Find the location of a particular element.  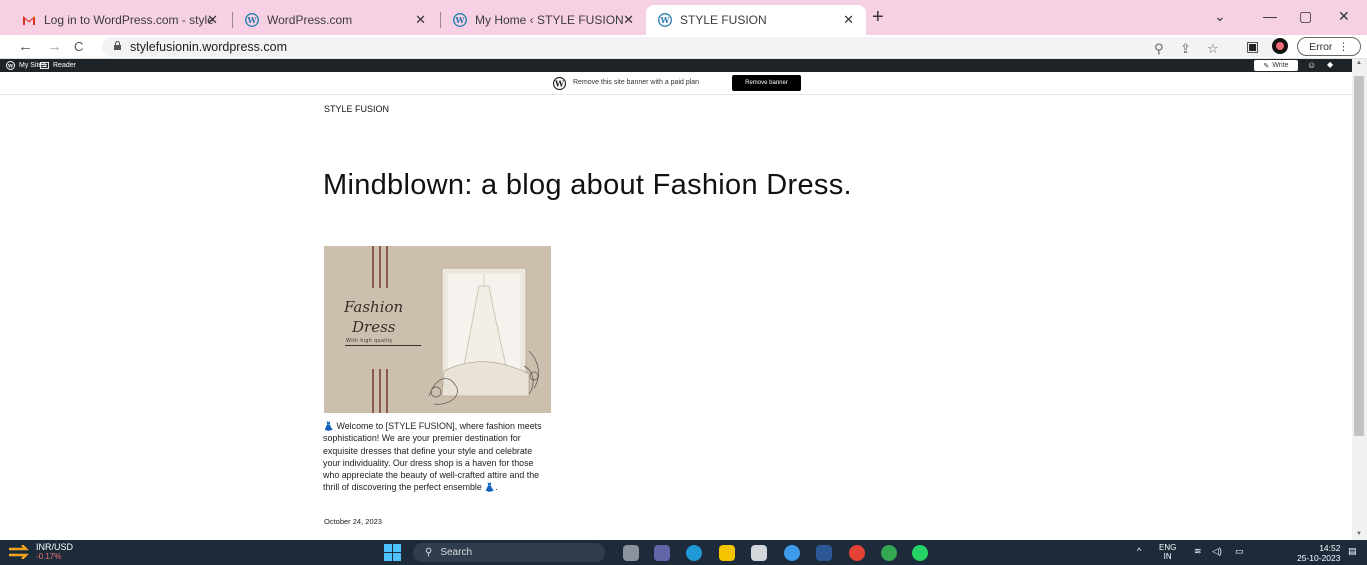

error-button: Error ⋮ is located at coordinates (1329, 46).